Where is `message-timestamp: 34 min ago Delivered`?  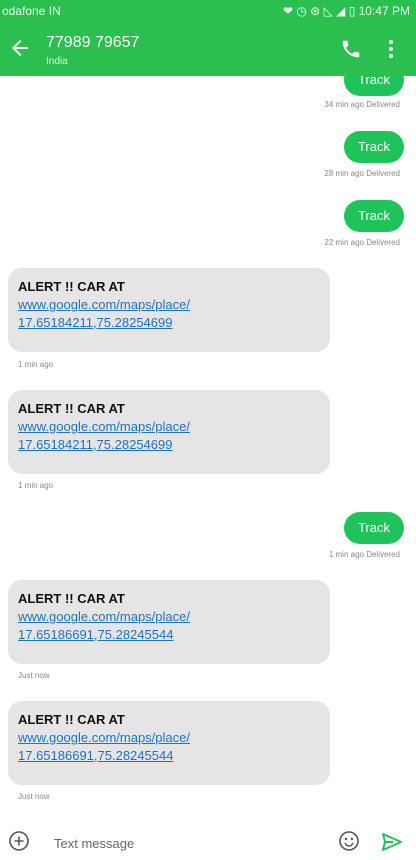 message-timestamp: 34 min ago Delivered is located at coordinates (362, 104).